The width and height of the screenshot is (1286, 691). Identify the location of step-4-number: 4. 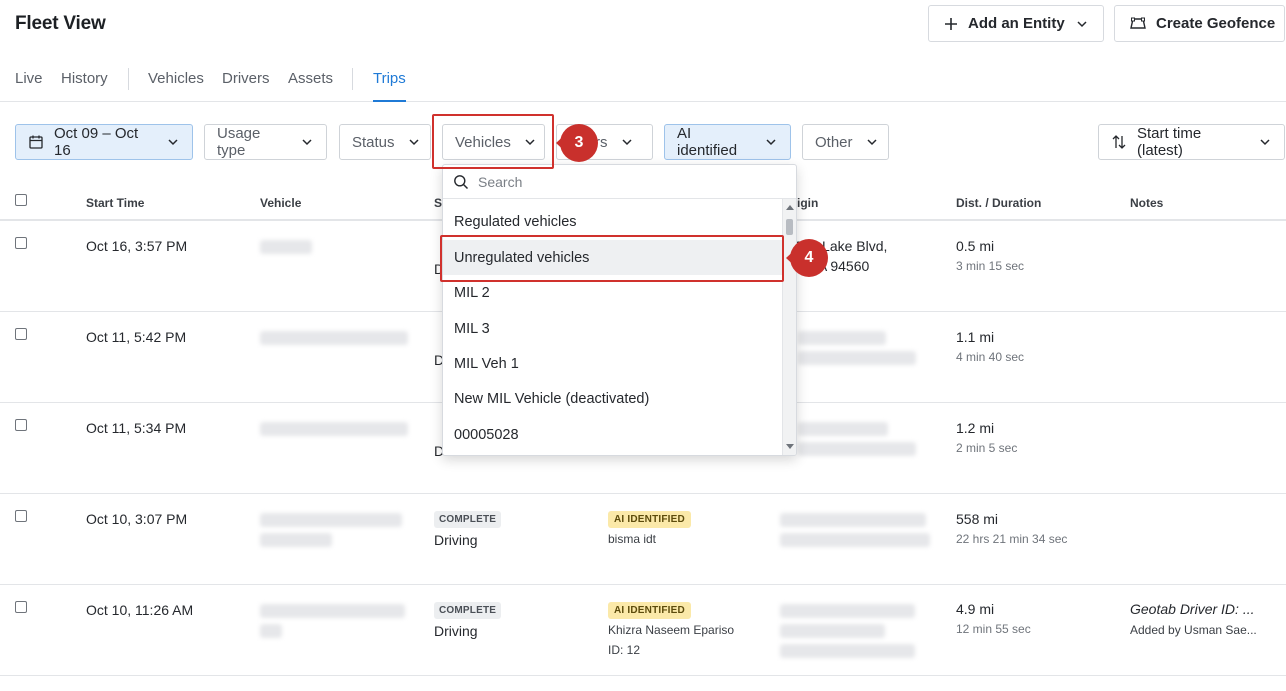
(809, 258).